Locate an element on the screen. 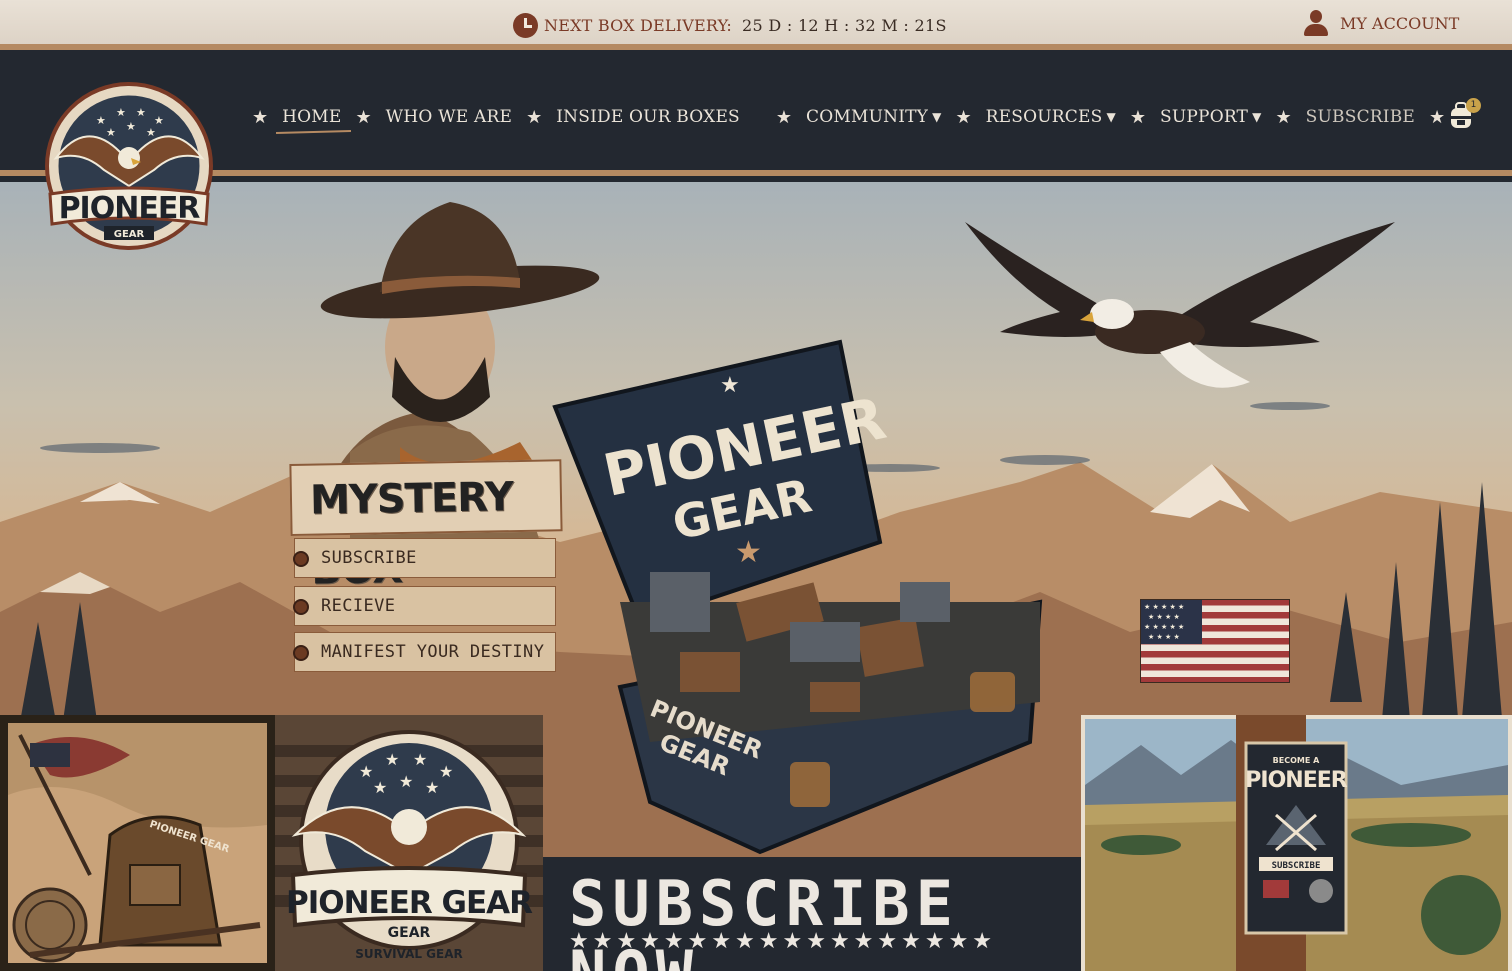  delivery-countdown: 25 D : 12 H : 32 M : 21S is located at coordinates (844, 25).